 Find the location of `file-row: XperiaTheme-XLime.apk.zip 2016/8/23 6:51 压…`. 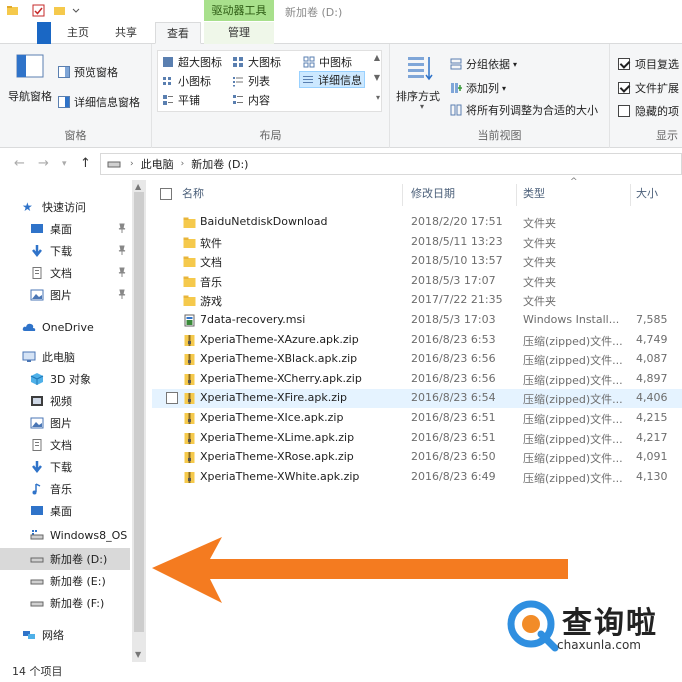

file-row: XperiaTheme-XLime.apk.zip 2016/8/23 6:51 压… is located at coordinates (417, 438).